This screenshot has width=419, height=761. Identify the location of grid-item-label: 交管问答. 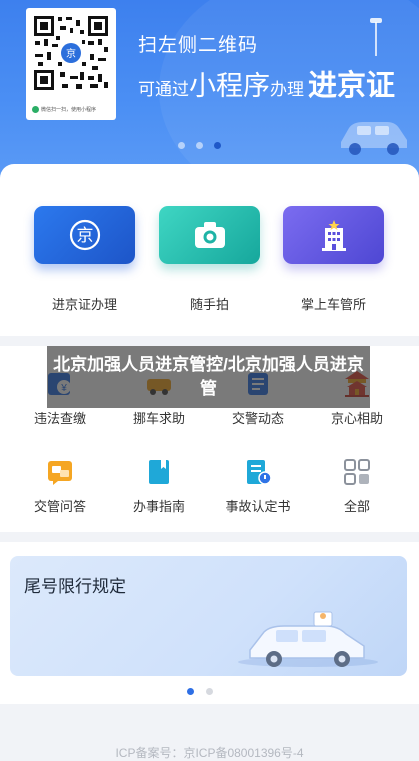
(59, 506).